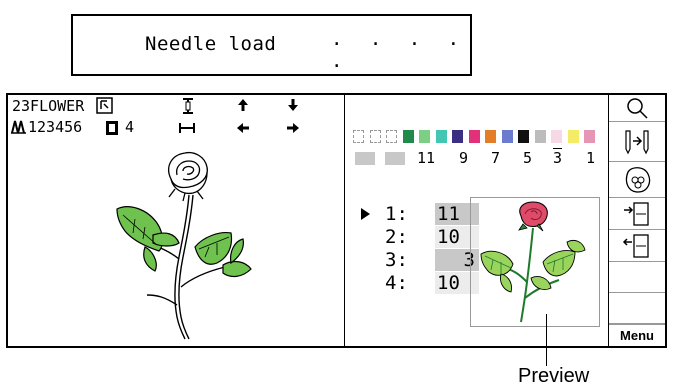 This screenshot has width=688, height=390. What do you see at coordinates (243, 105) in the screenshot?
I see `move-up-icon` at bounding box center [243, 105].